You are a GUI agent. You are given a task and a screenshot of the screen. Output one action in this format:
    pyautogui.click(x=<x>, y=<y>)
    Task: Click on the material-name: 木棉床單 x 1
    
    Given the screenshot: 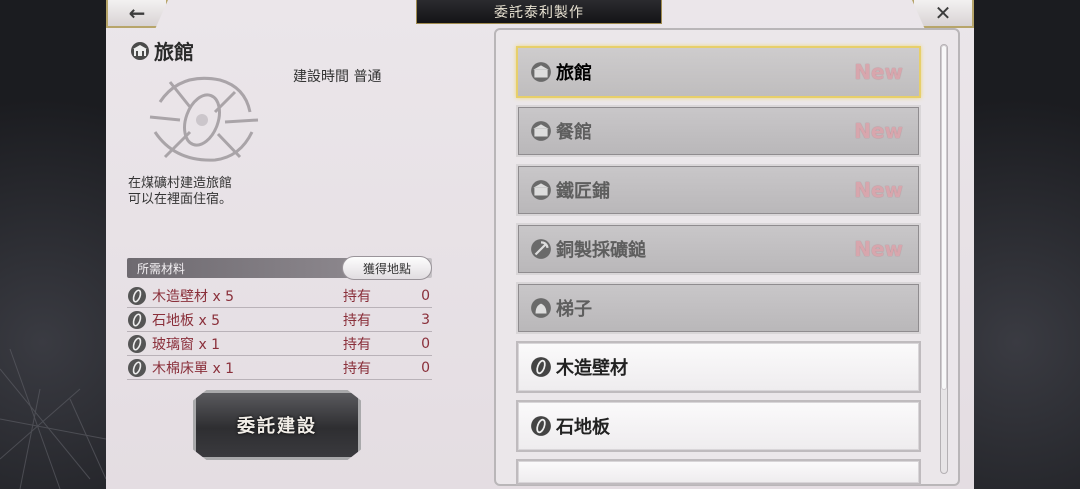 What is the action you would take?
    pyautogui.click(x=193, y=368)
    